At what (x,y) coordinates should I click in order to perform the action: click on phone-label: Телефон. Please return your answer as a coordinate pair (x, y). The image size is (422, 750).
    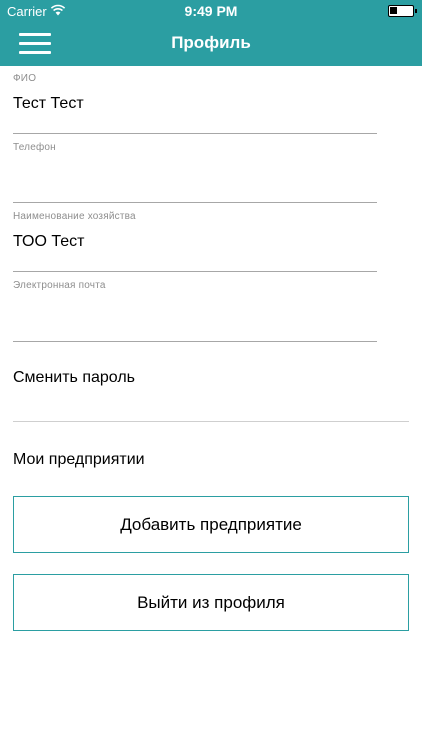
    Looking at the image, I should click on (34, 147).